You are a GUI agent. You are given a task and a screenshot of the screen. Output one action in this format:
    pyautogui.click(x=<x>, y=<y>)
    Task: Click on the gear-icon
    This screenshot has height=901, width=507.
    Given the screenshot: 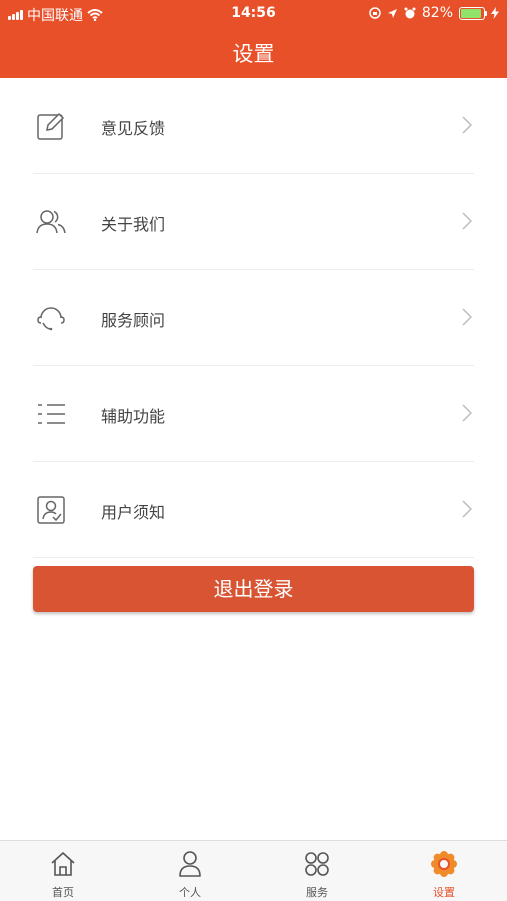 What is the action you would take?
    pyautogui.click(x=444, y=864)
    